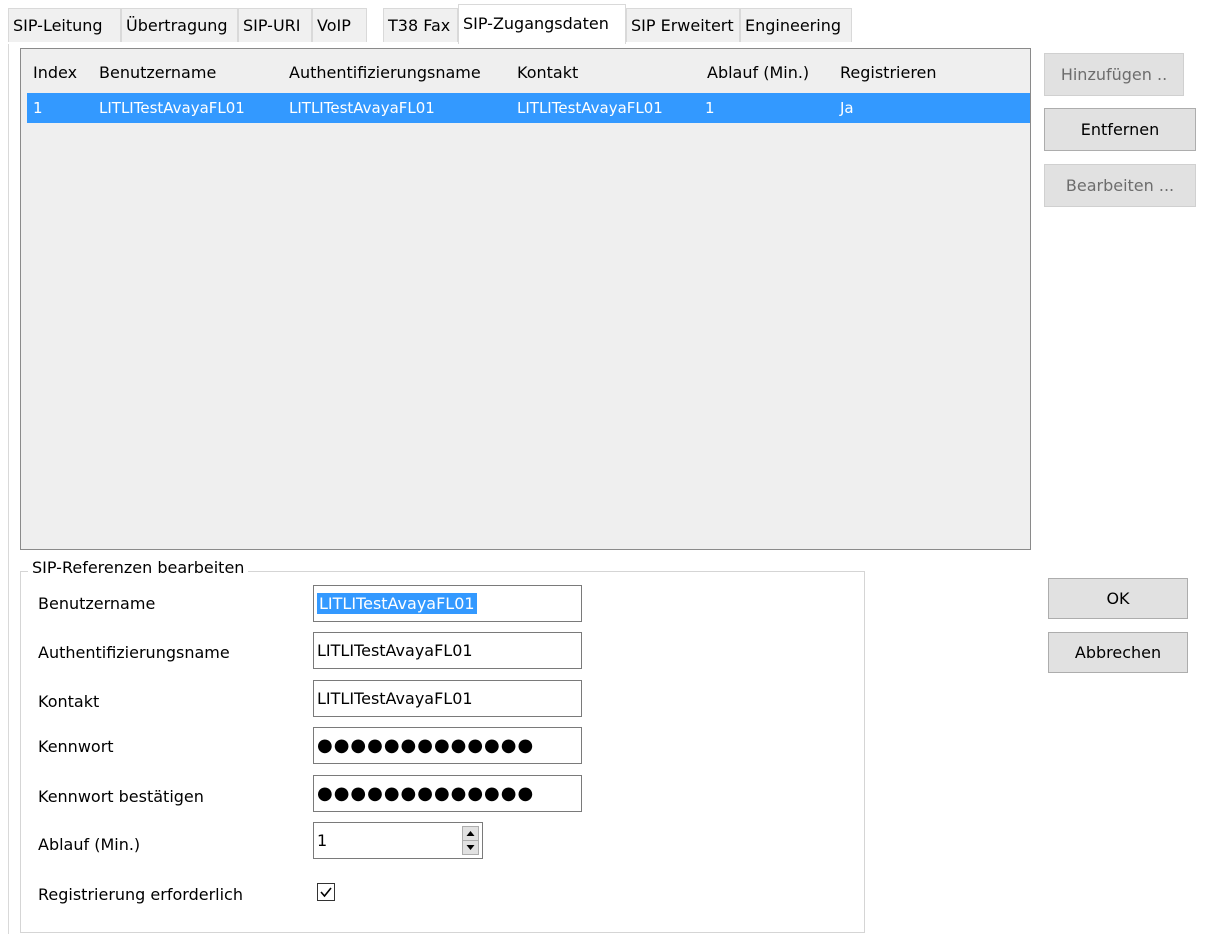 The height and width of the screenshot is (942, 1219). I want to click on add-button: Hinzufügen .., so click(1114, 74).